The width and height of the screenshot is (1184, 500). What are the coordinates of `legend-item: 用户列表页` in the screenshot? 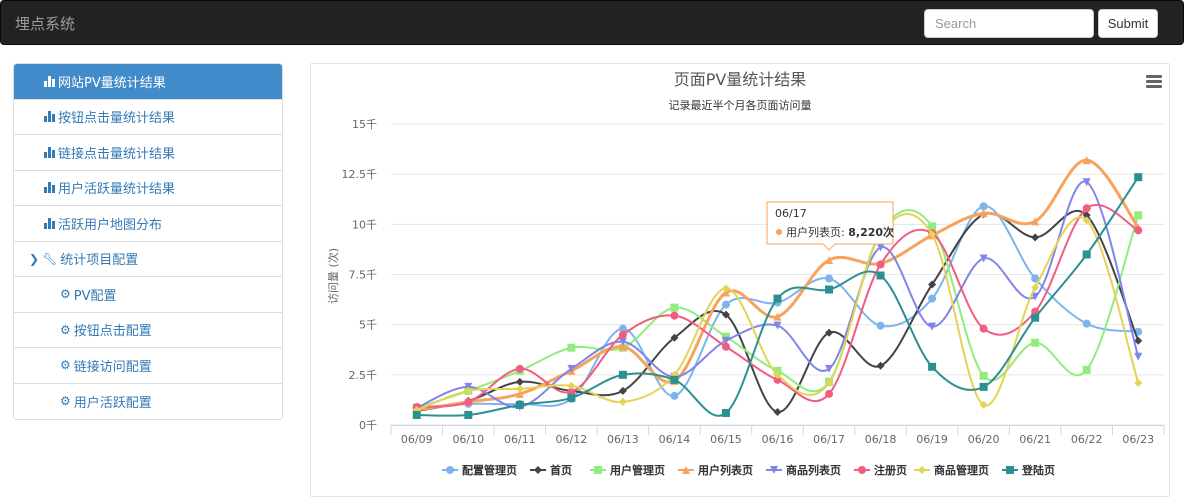 It's located at (715, 470).